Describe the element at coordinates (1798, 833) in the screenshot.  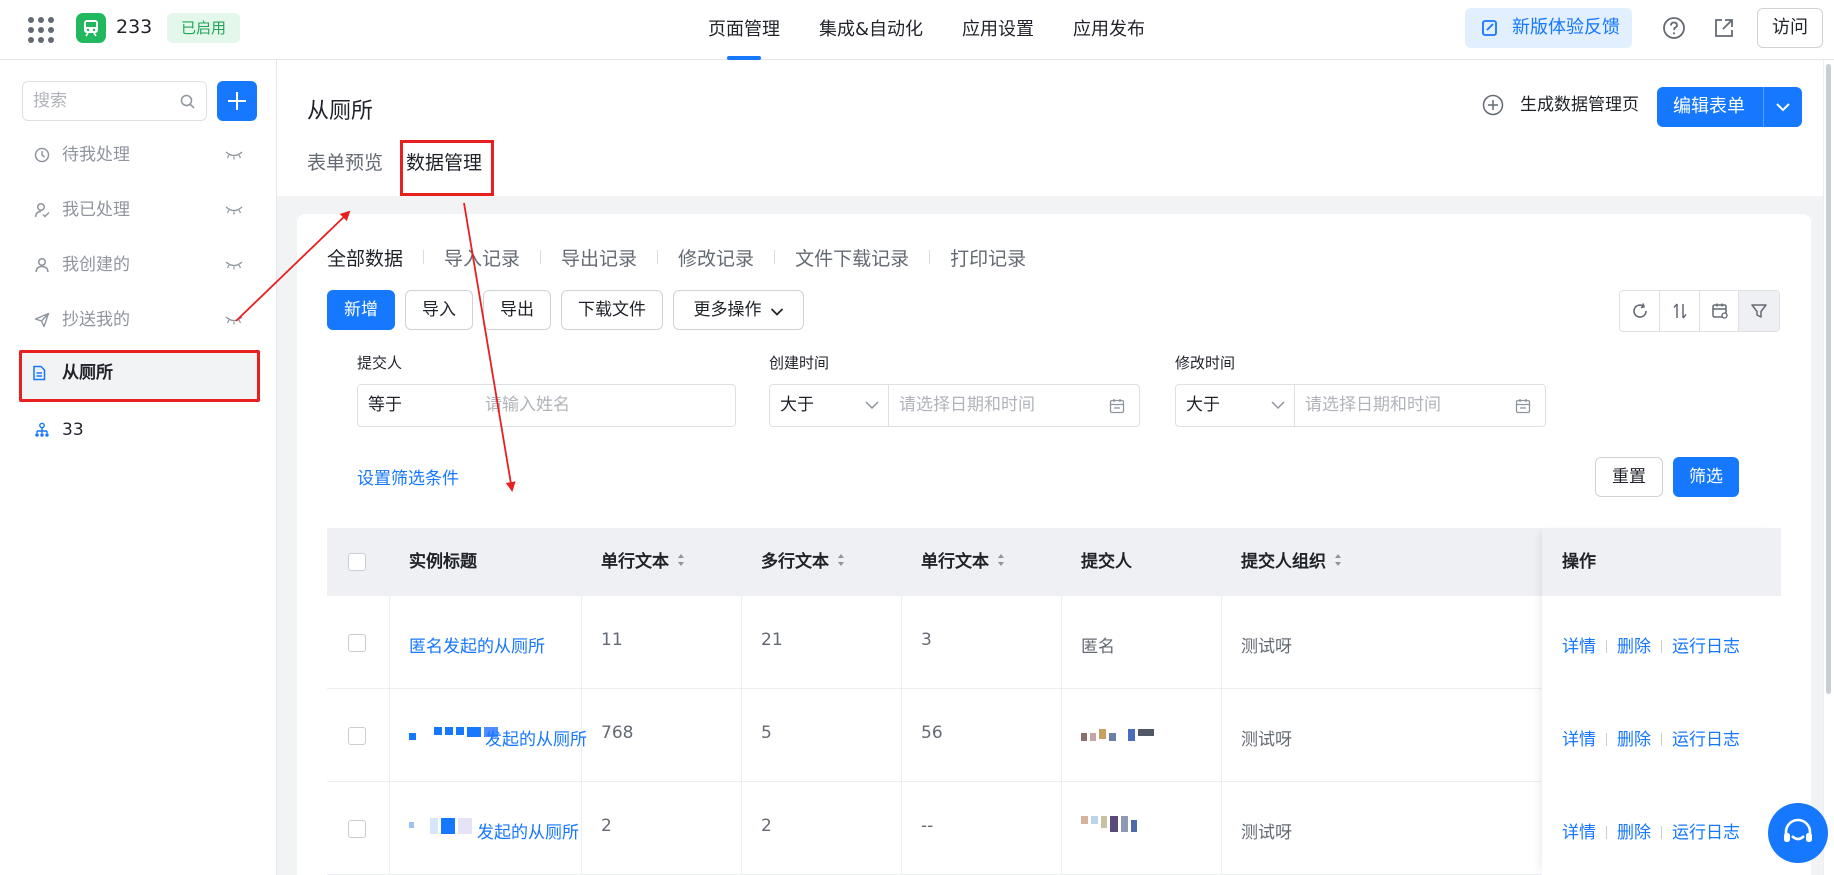
I see `customer-service-button` at that location.